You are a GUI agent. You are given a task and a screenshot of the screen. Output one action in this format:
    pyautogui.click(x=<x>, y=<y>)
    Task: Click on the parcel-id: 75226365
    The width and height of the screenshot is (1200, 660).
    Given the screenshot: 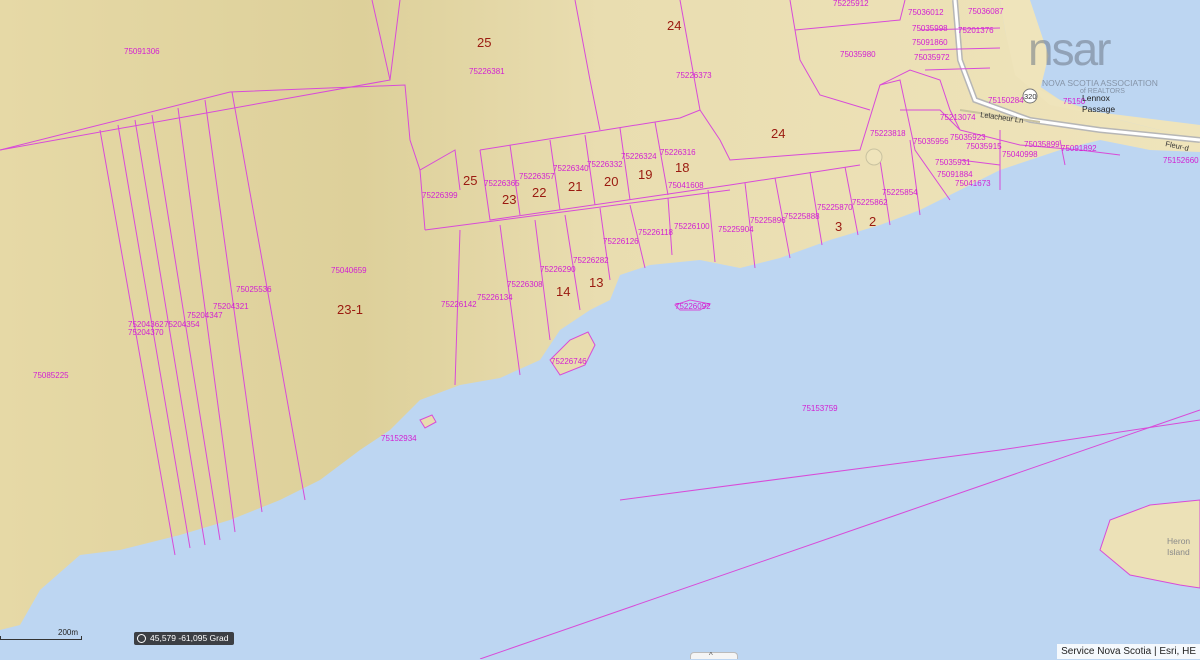 What is the action you would take?
    pyautogui.click(x=502, y=183)
    